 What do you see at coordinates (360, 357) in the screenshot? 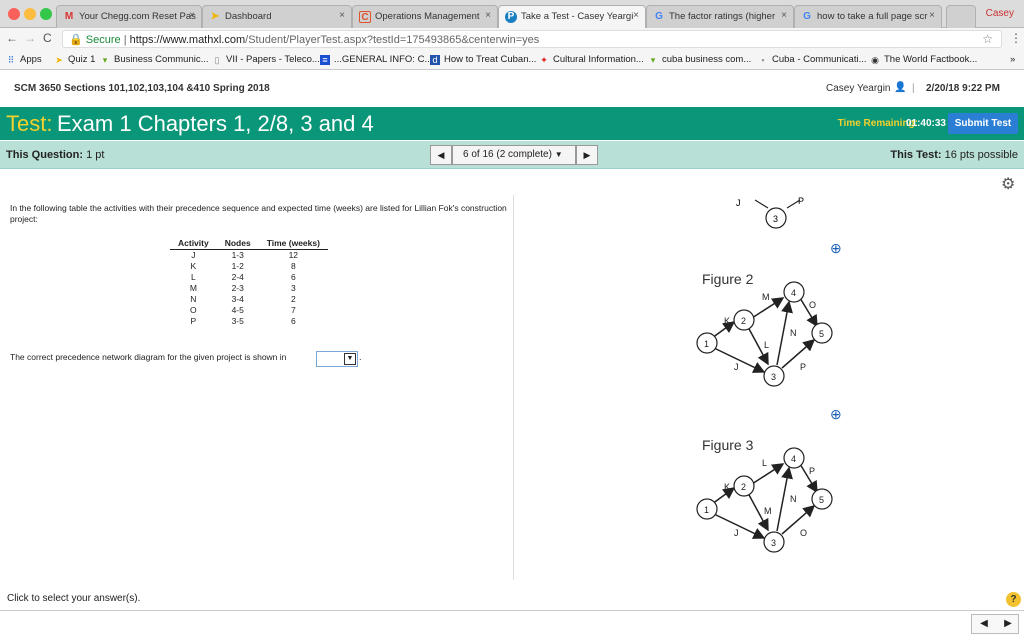
I see `answer-suffix: .` at bounding box center [360, 357].